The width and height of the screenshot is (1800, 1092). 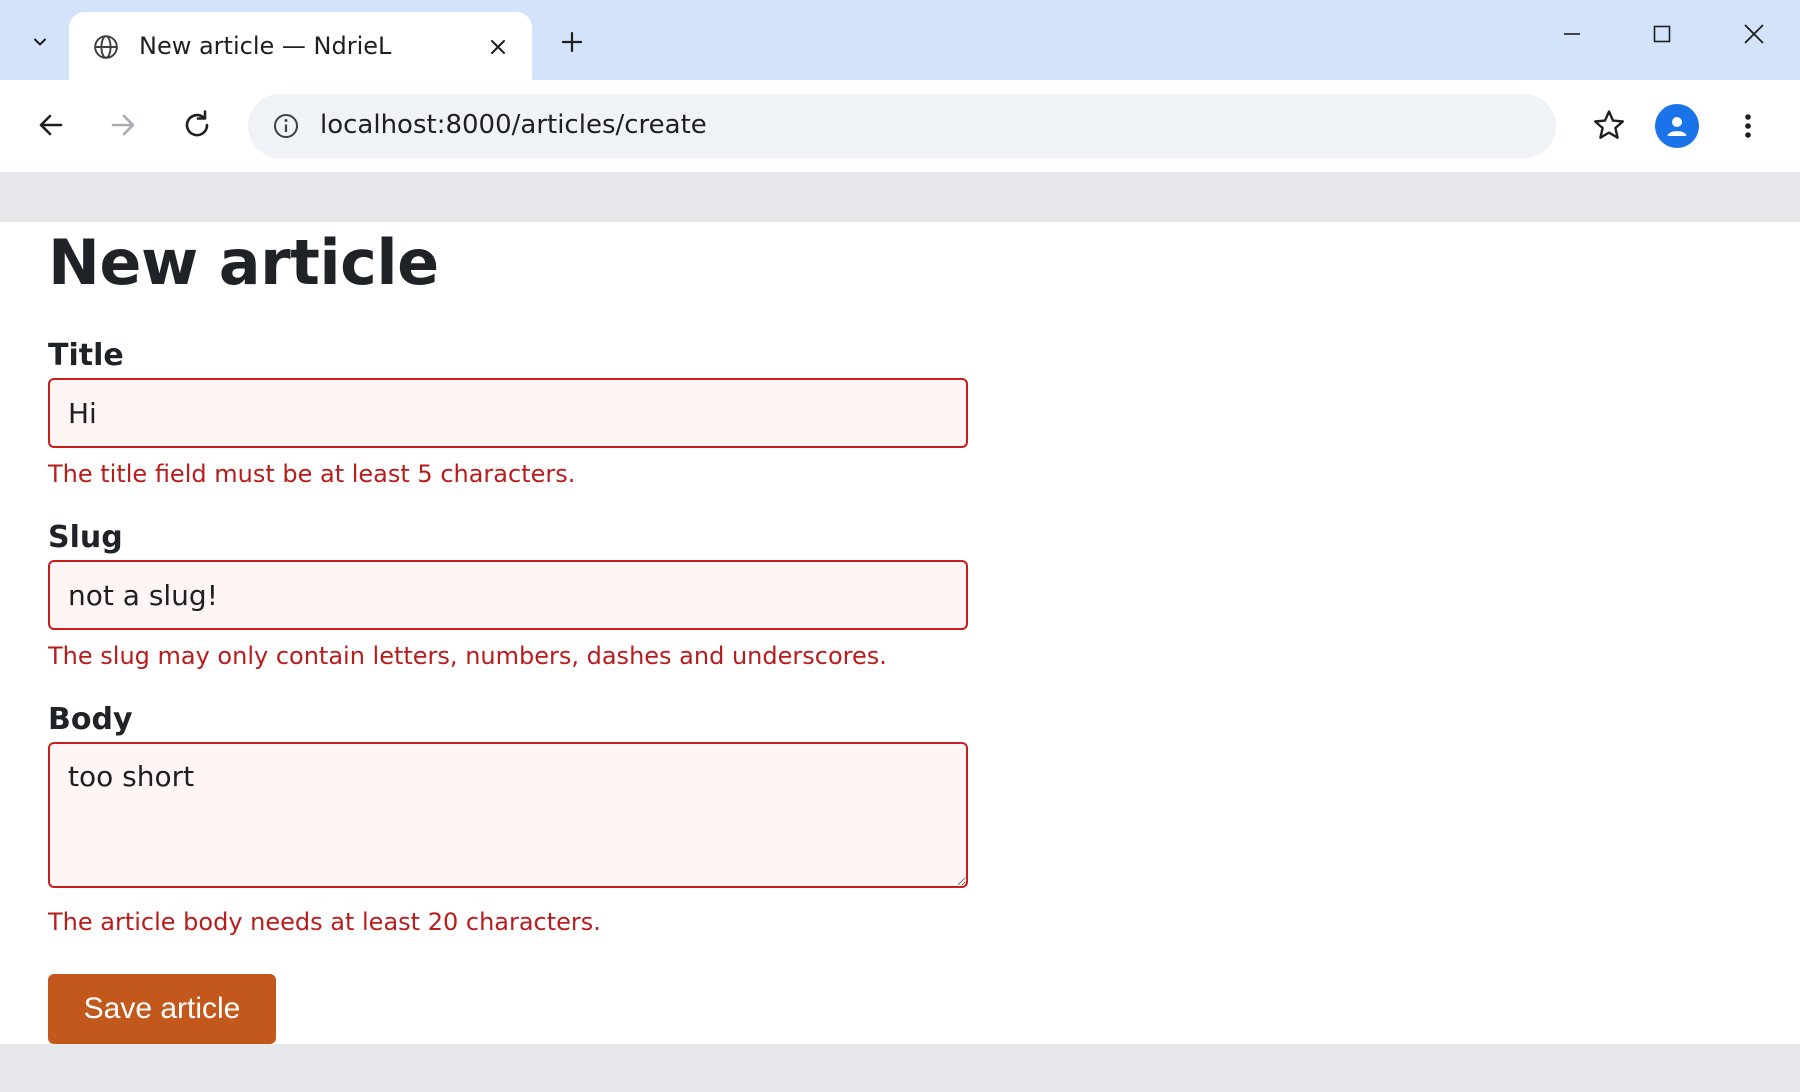 I want to click on address-url: localhost:8000/articles/create, so click(x=513, y=125).